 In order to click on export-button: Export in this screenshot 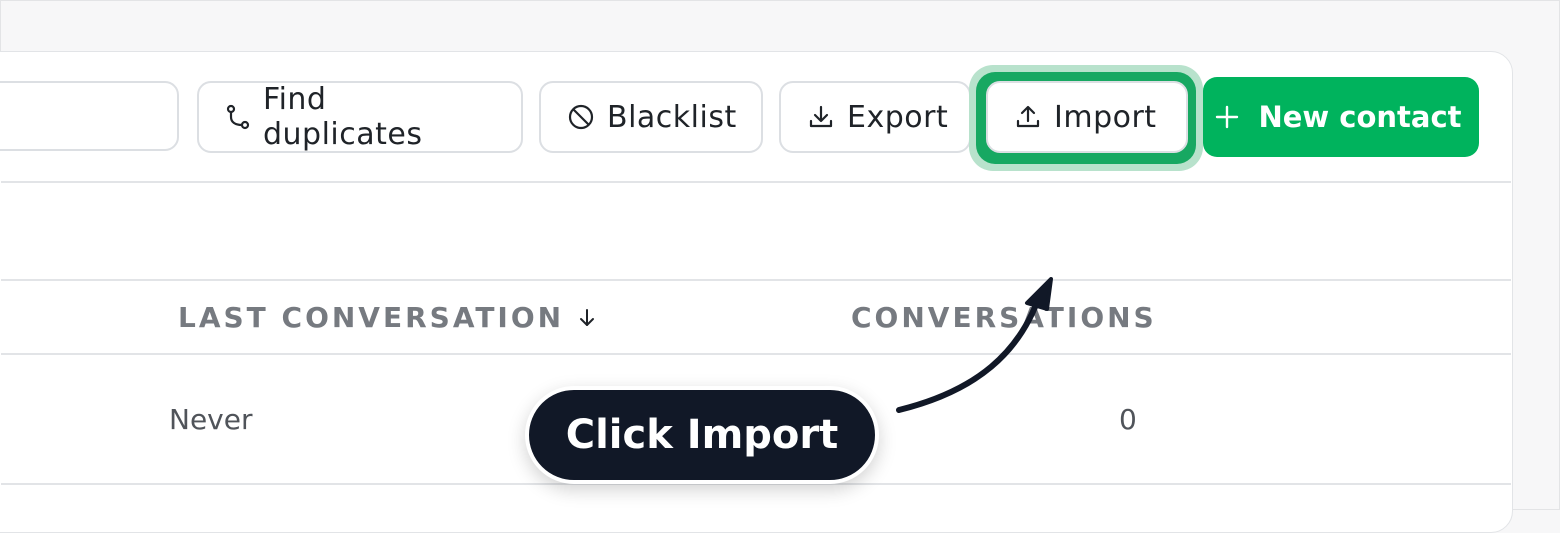, I will do `click(875, 117)`.